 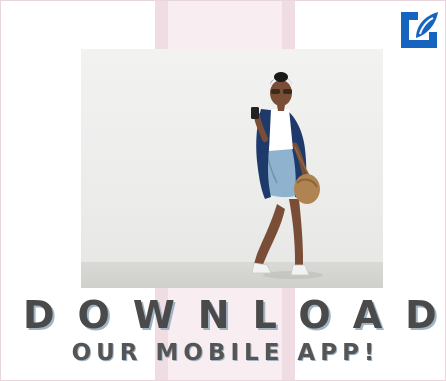 What do you see at coordinates (419, 30) in the screenshot?
I see `brand-logo-icon` at bounding box center [419, 30].